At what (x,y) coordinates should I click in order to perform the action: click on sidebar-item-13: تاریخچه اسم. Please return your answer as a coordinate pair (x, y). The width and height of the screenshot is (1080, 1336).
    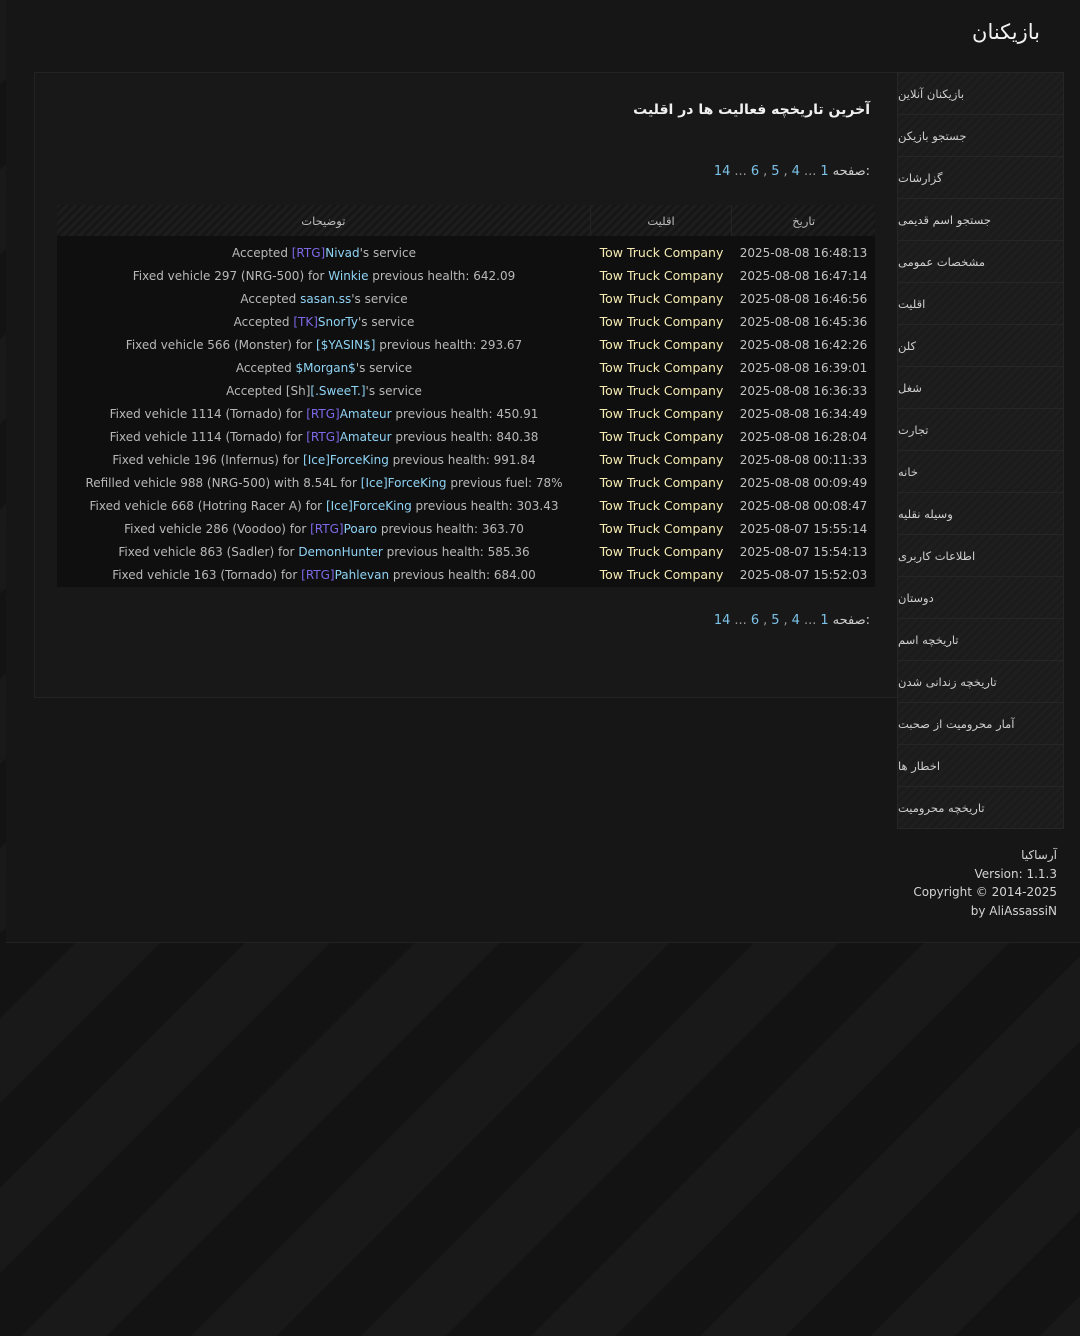
    Looking at the image, I should click on (980, 640).